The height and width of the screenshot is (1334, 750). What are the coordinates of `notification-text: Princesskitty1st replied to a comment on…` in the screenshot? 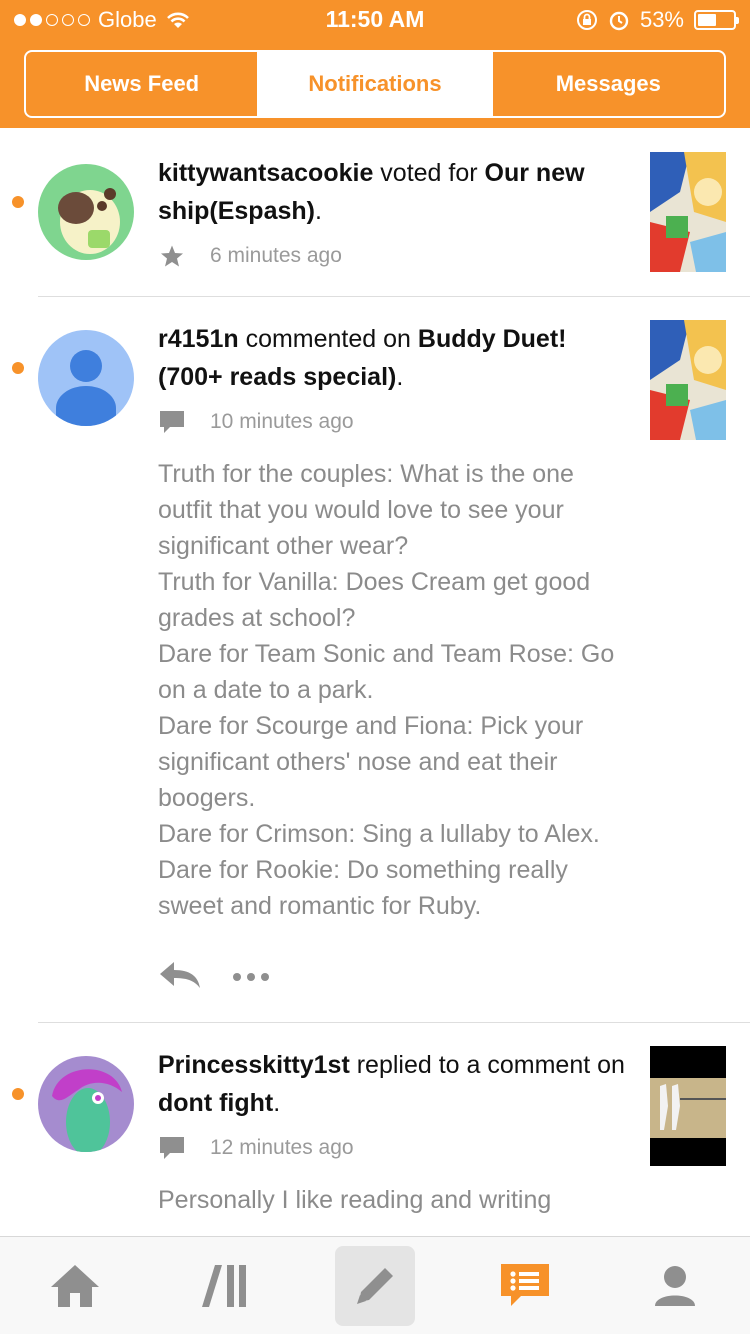 It's located at (393, 1084).